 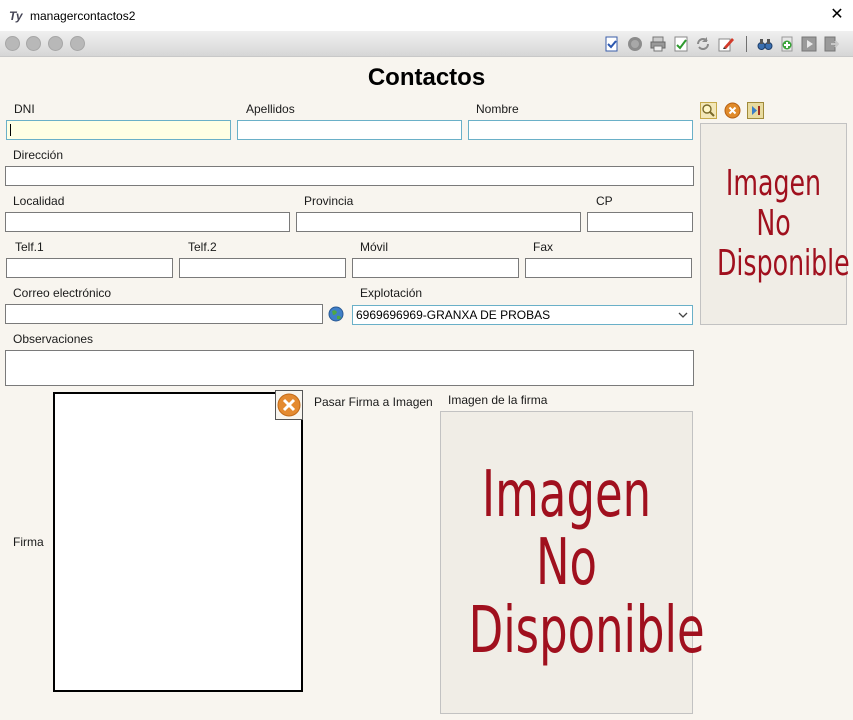 I want to click on clear-signature-button, so click(x=289, y=405).